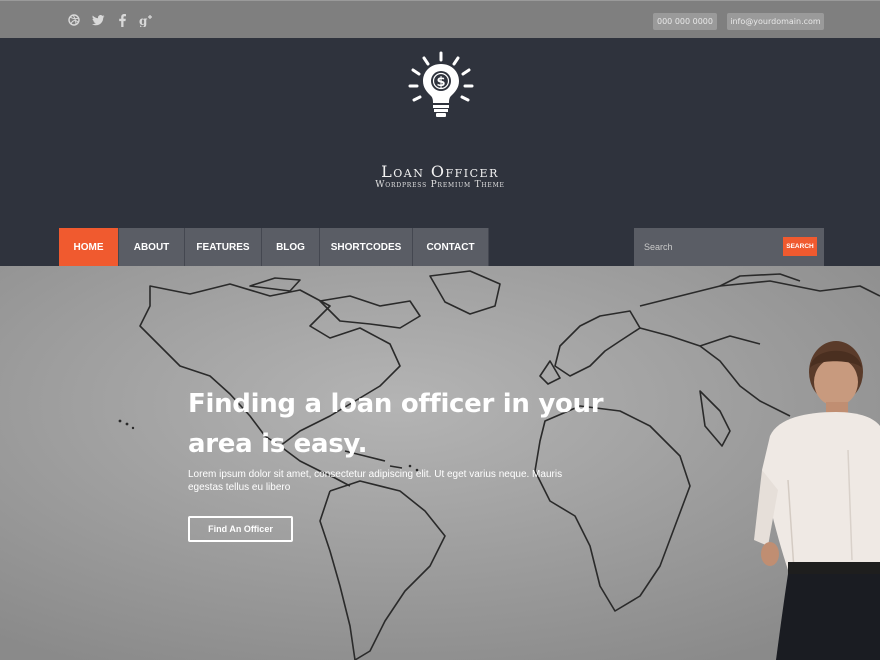 The width and height of the screenshot is (880, 660). What do you see at coordinates (366, 247) in the screenshot?
I see `nav-item-shortcodes: SHORTCODES` at bounding box center [366, 247].